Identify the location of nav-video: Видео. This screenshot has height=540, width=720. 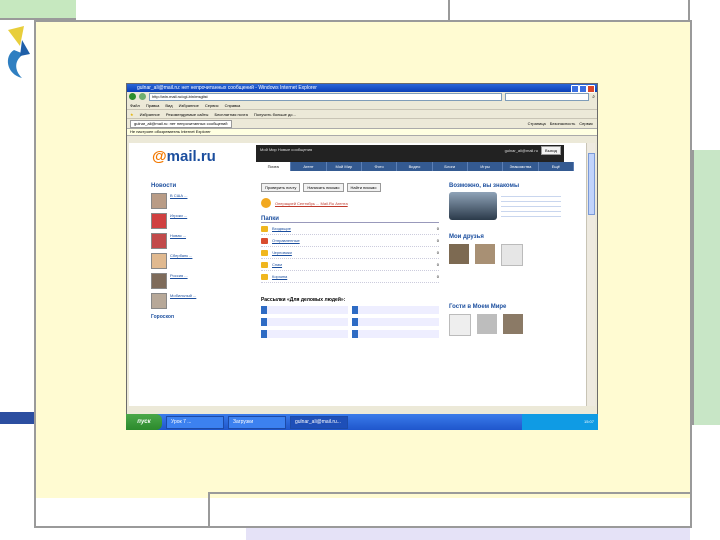
(415, 166).